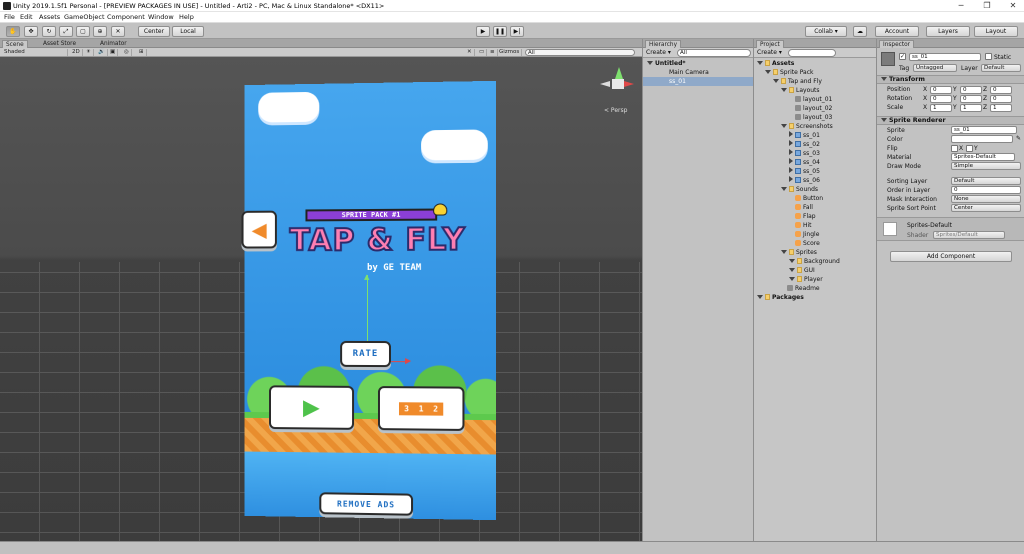 This screenshot has width=1024, height=554. Describe the element at coordinates (884, 120) in the screenshot. I see `collapse-arrow-icon` at that location.